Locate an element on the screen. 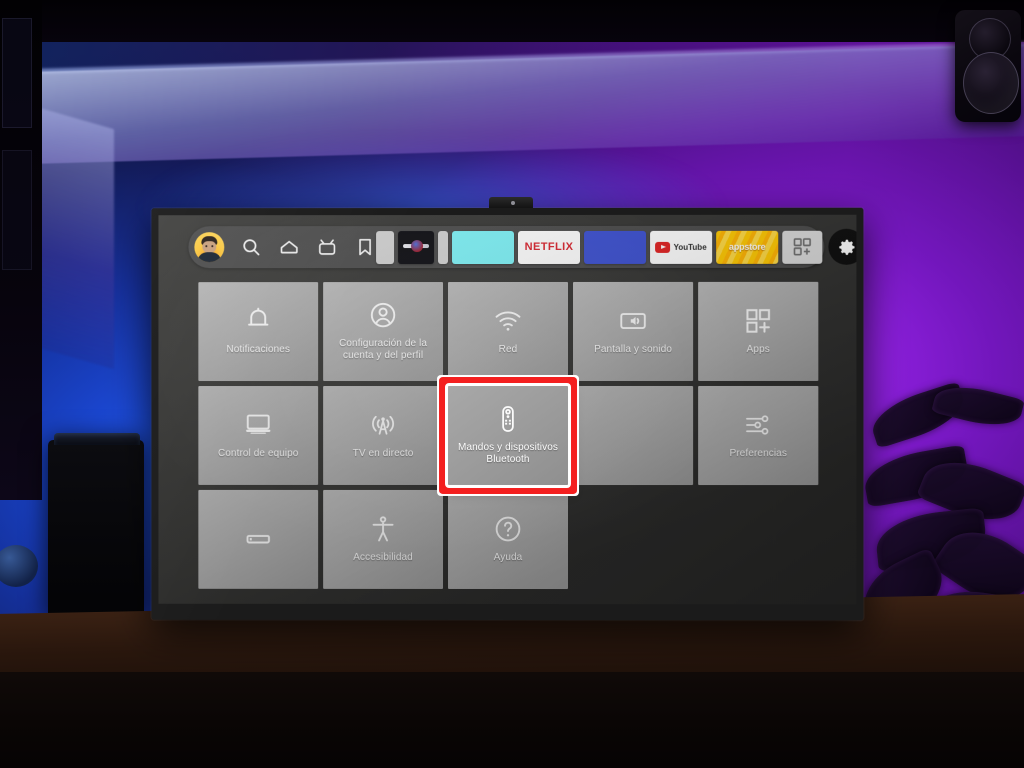  app-tile-movistar is located at coordinates (416, 247).